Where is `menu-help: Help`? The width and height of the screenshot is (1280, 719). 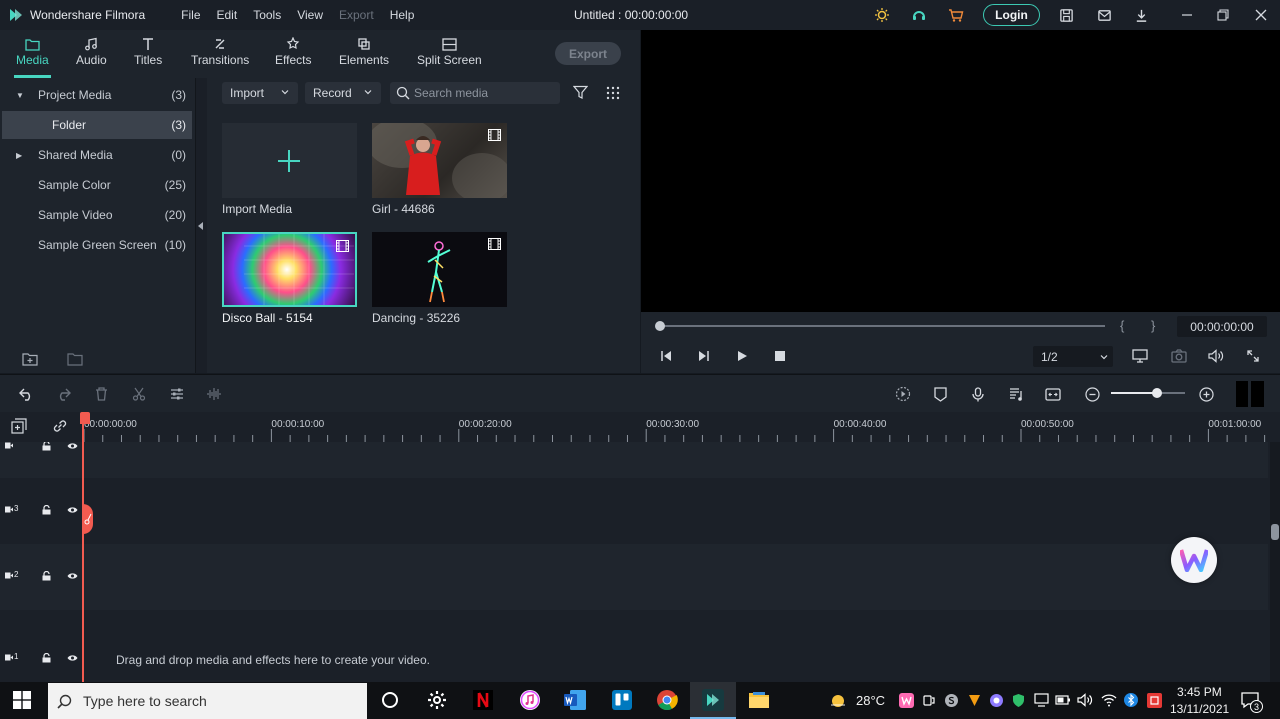 menu-help: Help is located at coordinates (402, 15).